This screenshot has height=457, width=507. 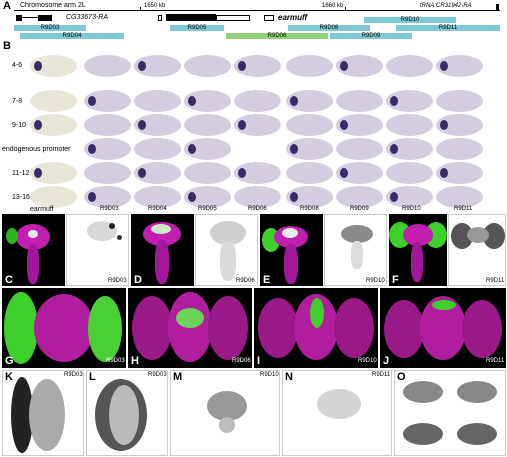 I want to click on panel-e-label: R9D10, so click(x=375, y=281).